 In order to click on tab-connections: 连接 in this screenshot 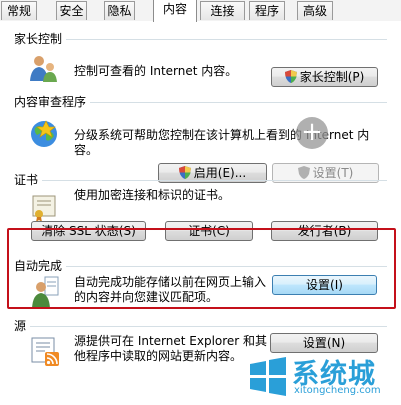, I will do `click(222, 10)`.